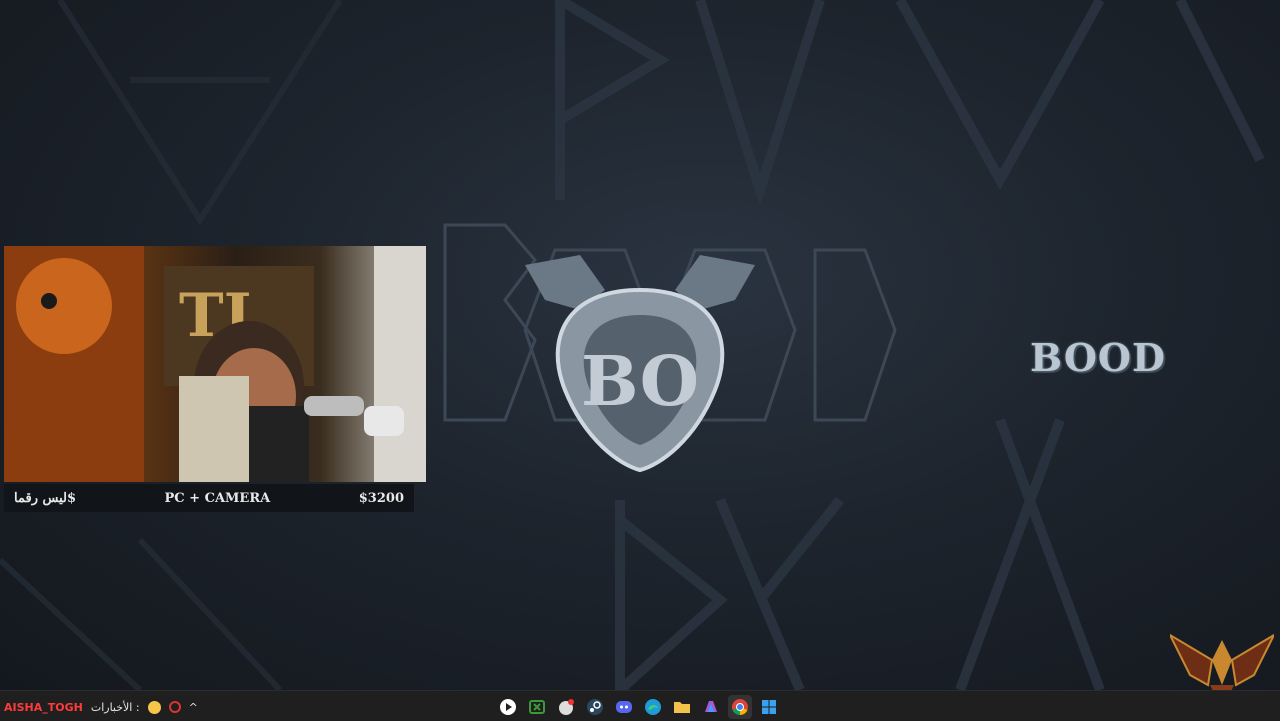 The image size is (1280, 721). What do you see at coordinates (115, 707) in the screenshot?
I see `ticker-label: الأخبارات :` at bounding box center [115, 707].